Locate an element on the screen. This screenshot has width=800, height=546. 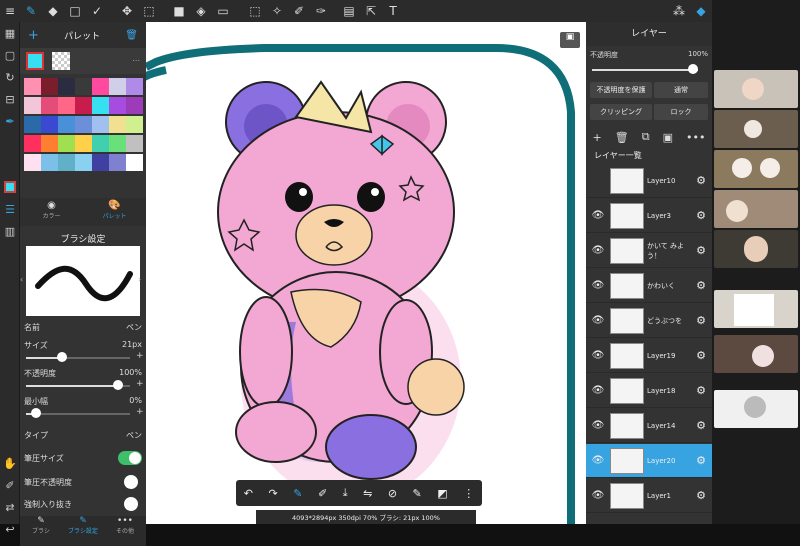
clipping-button: クリッピング is located at coordinates (621, 112).